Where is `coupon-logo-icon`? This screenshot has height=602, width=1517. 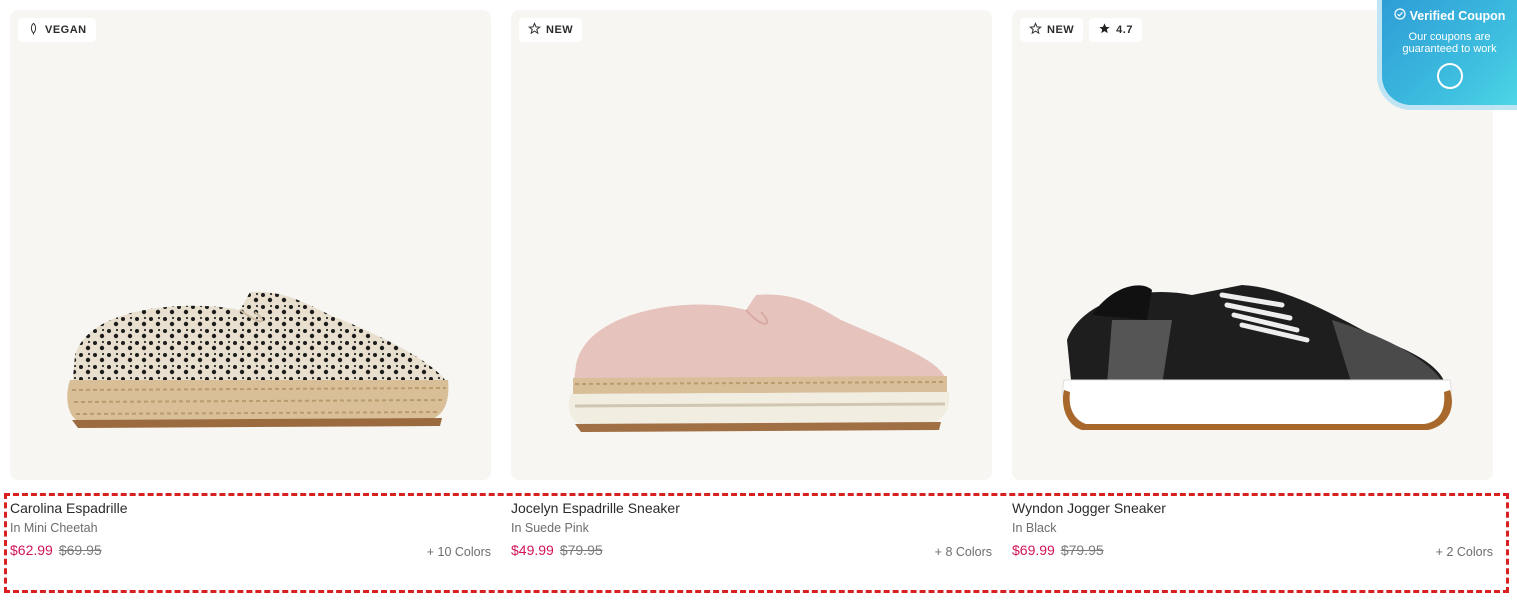
coupon-logo-icon is located at coordinates (1449, 76).